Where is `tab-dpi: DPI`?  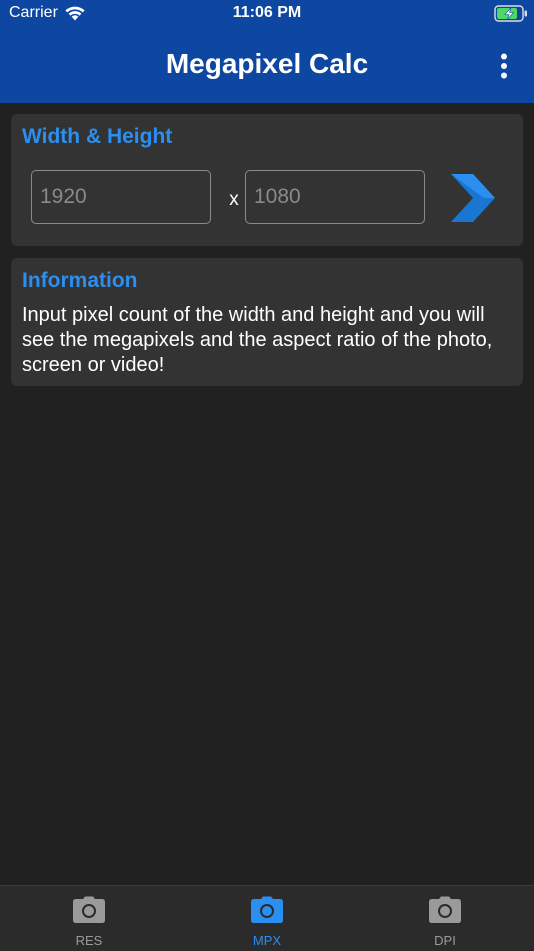
tab-dpi: DPI is located at coordinates (445, 918).